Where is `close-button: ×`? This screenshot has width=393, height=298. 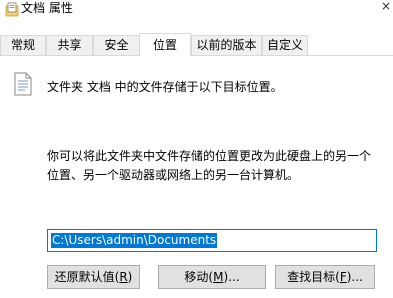 close-button: × is located at coordinates (386, 8).